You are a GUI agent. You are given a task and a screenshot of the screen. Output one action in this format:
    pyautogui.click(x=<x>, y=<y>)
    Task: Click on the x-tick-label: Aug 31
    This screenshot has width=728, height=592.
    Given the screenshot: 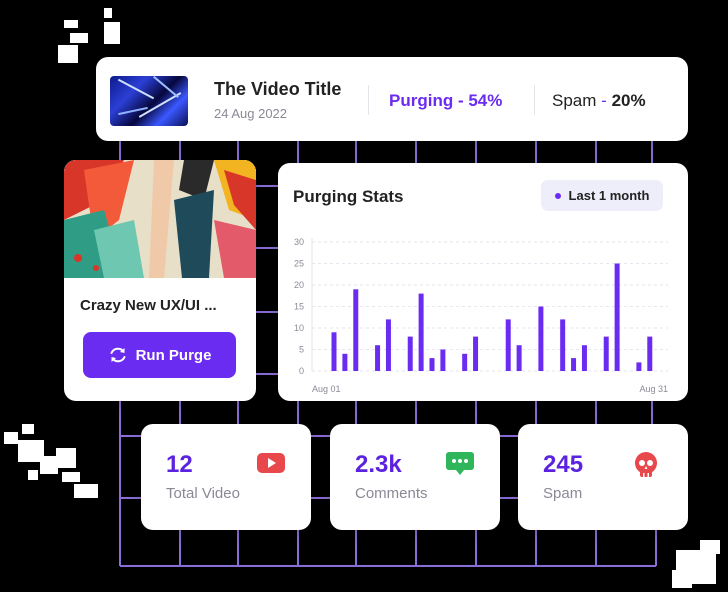 What is the action you would take?
    pyautogui.click(x=653, y=389)
    